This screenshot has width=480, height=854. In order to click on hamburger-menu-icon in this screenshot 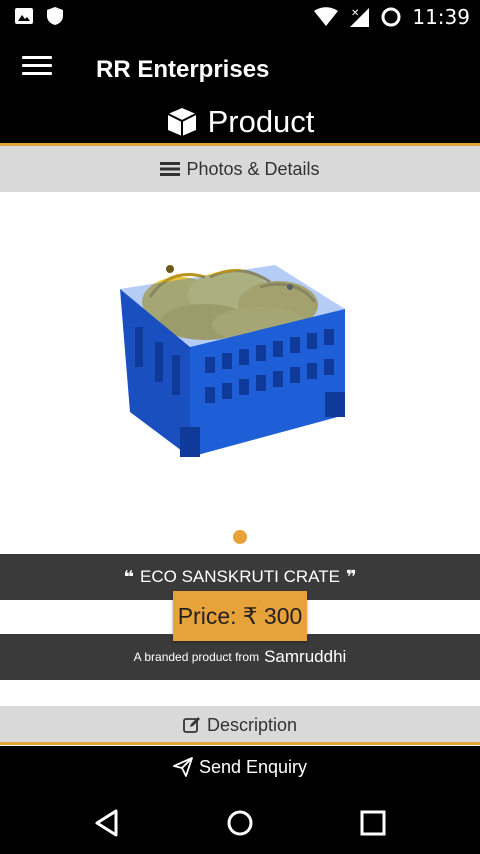, I will do `click(37, 70)`.